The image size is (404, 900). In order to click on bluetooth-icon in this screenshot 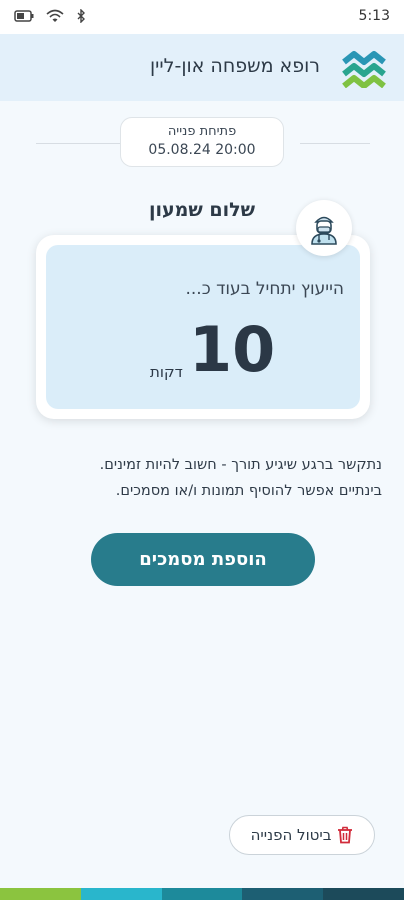, I will do `click(81, 16)`.